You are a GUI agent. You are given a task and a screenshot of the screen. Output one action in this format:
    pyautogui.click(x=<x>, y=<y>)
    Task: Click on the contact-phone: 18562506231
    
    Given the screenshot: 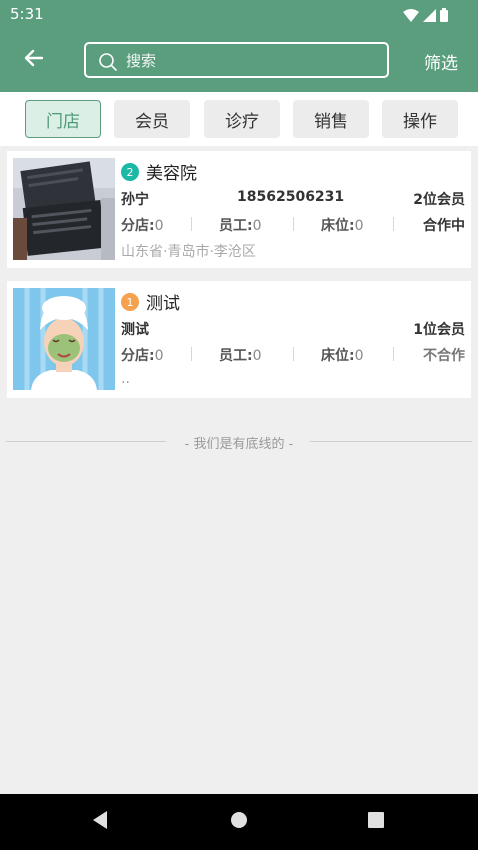 What is the action you would take?
    pyautogui.click(x=291, y=197)
    